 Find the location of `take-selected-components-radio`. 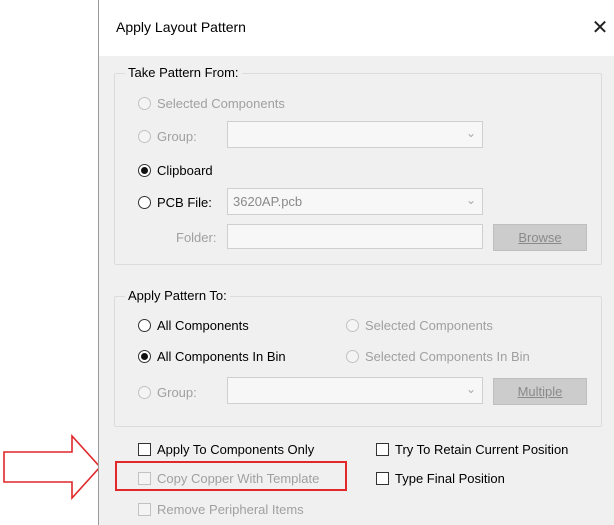

take-selected-components-radio is located at coordinates (144, 103).